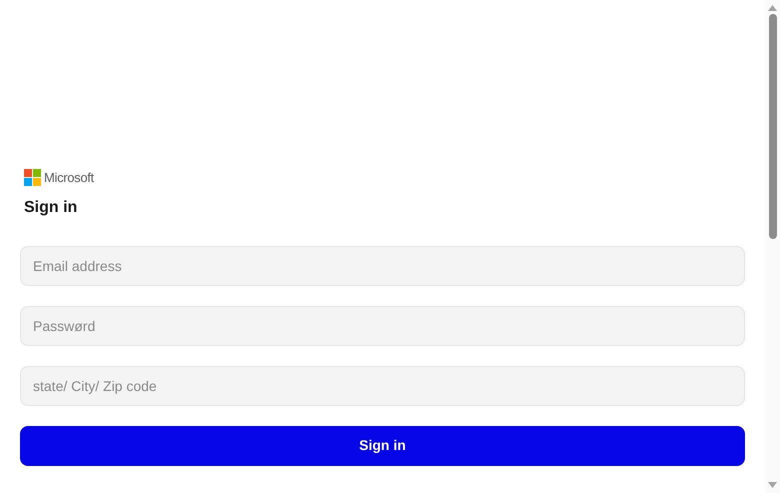  What do you see at coordinates (382, 386) in the screenshot?
I see `input-field: state/ City/ Zip code` at bounding box center [382, 386].